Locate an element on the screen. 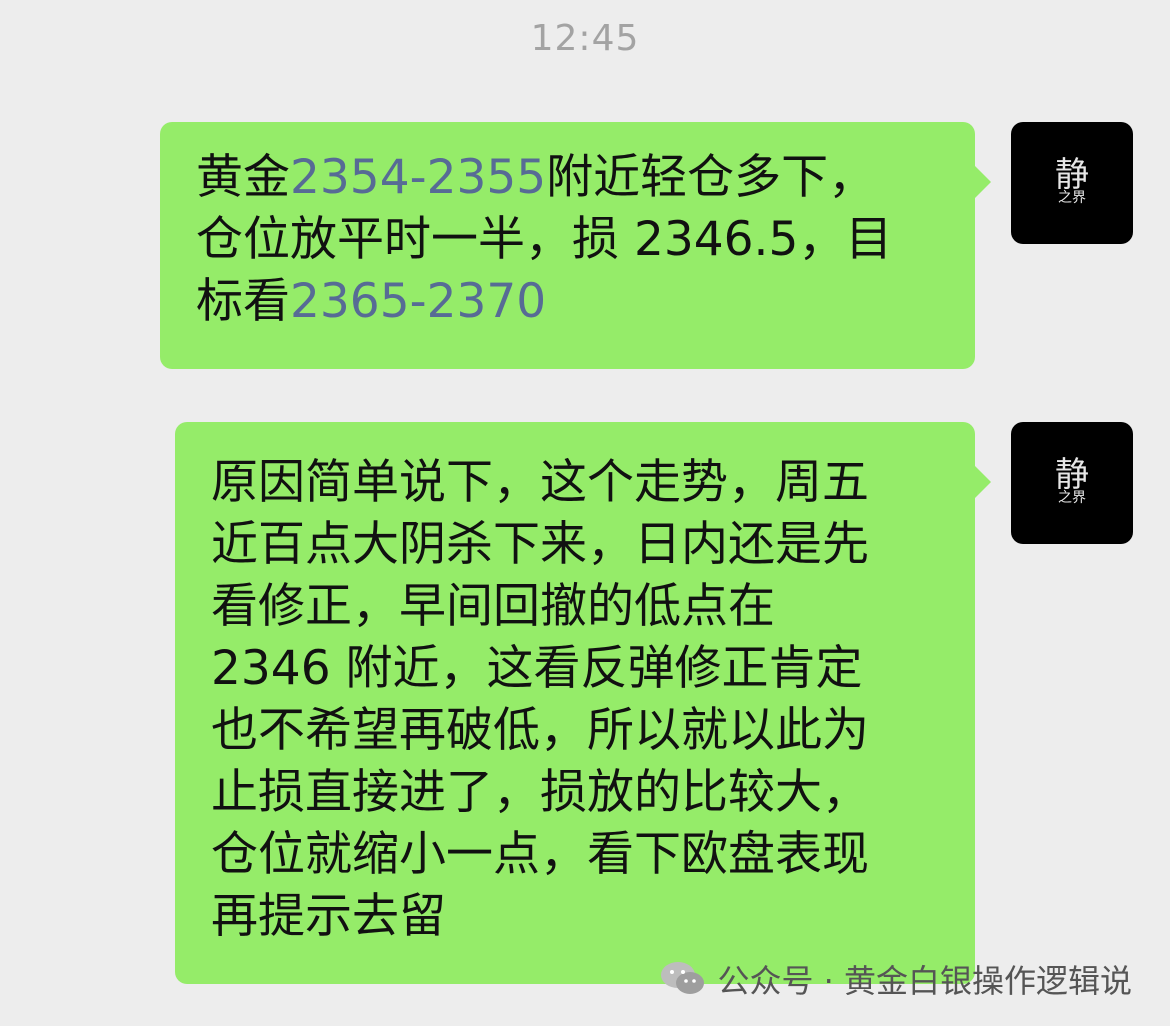 The image size is (1170, 1026). message-line: 标看2365-2370 is located at coordinates (570, 302).